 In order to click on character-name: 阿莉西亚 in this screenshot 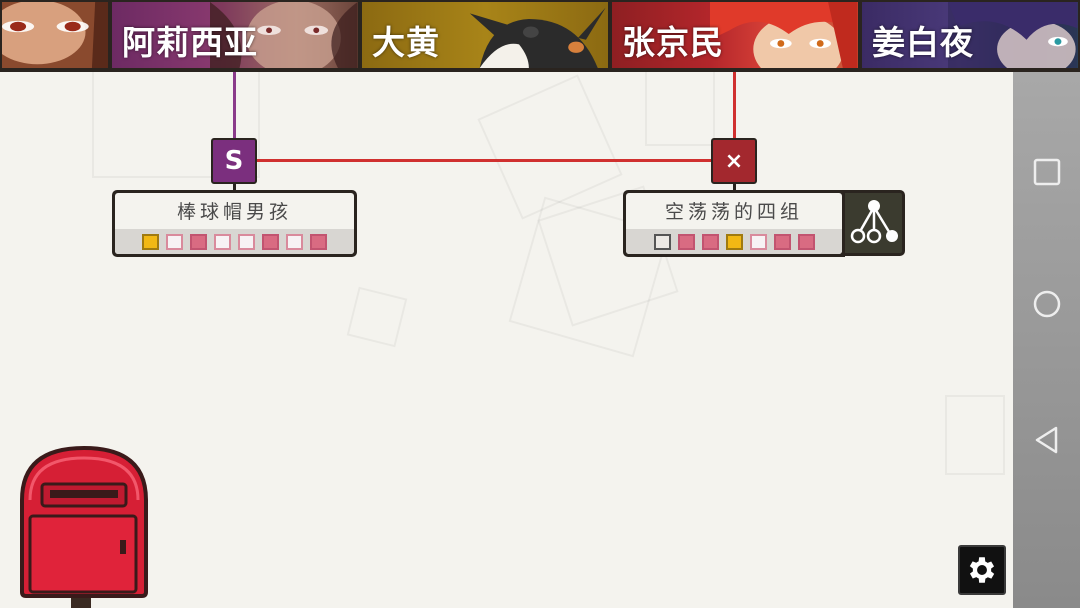, I will do `click(190, 42)`.